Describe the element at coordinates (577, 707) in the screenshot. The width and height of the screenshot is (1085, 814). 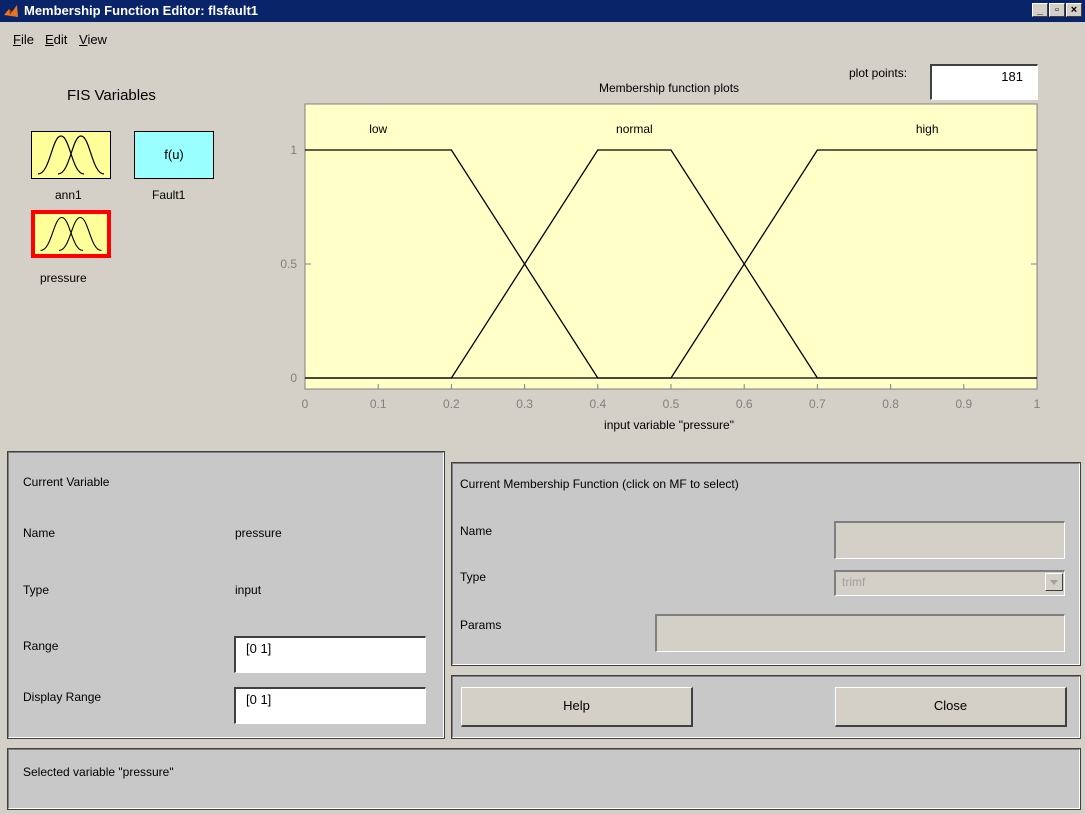
I see `help-button: Help` at that location.